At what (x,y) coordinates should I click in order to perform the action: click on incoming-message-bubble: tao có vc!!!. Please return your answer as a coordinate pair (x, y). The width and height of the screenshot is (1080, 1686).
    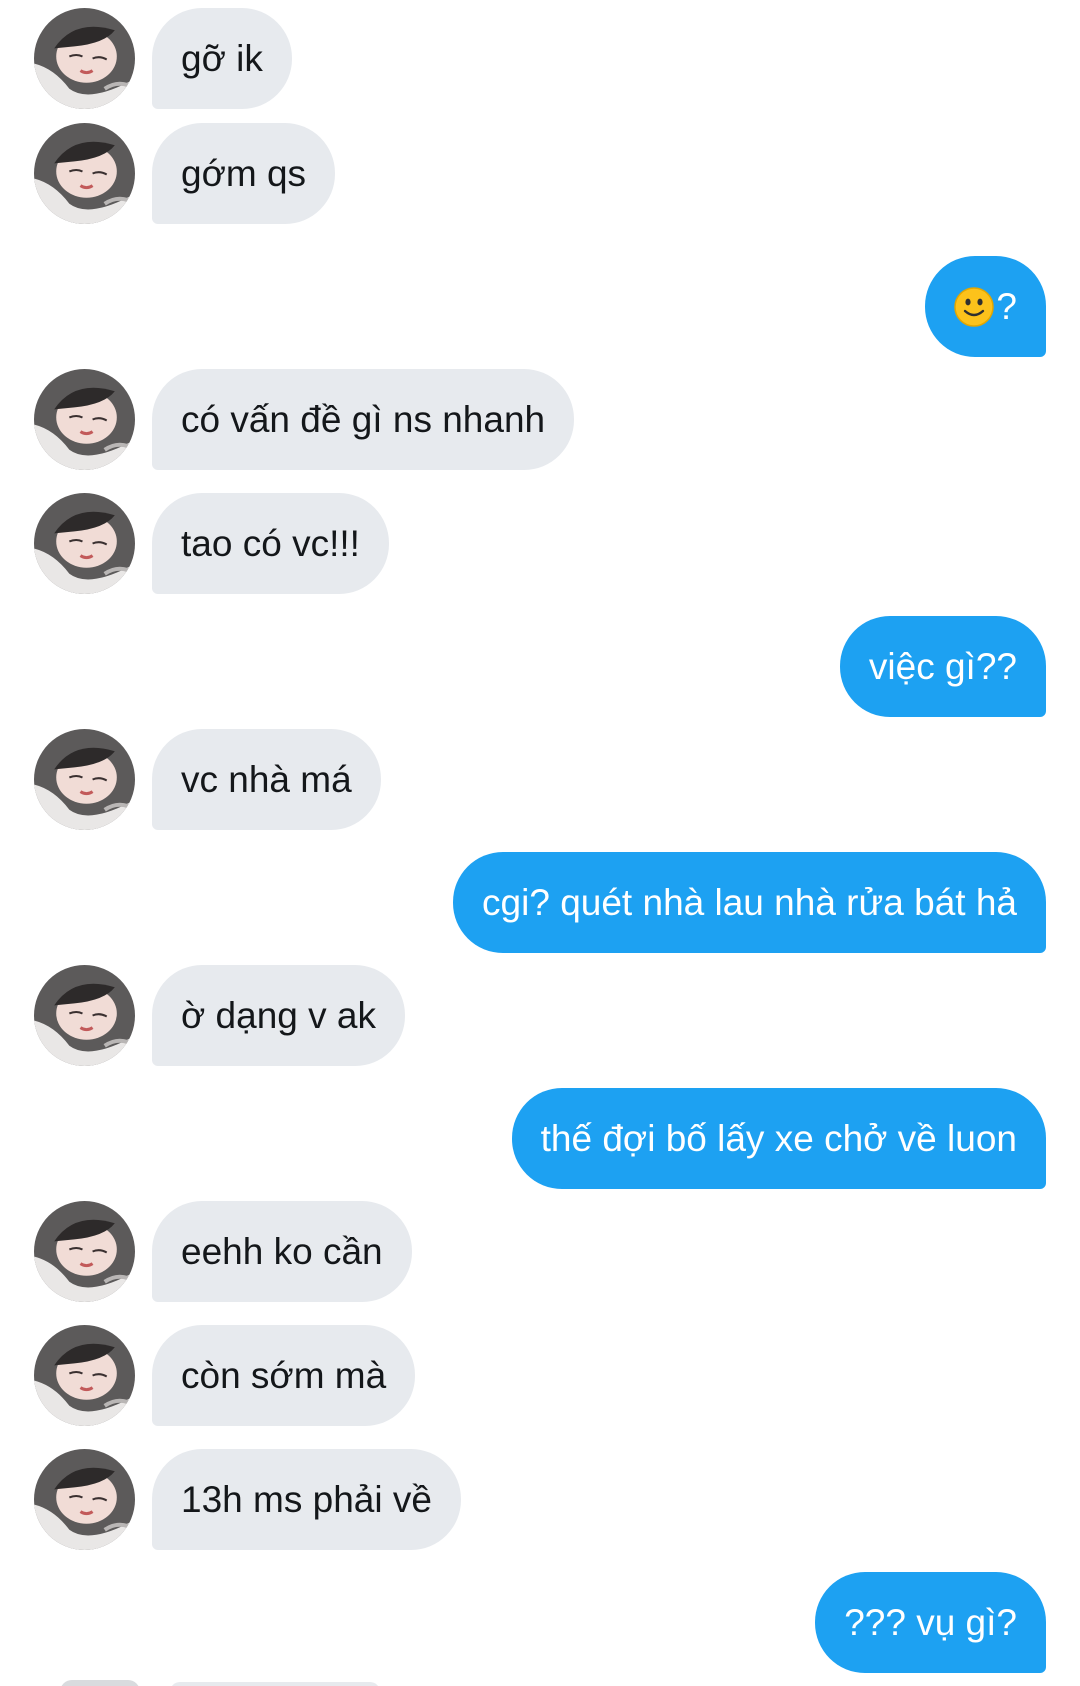
    Looking at the image, I should click on (270, 543).